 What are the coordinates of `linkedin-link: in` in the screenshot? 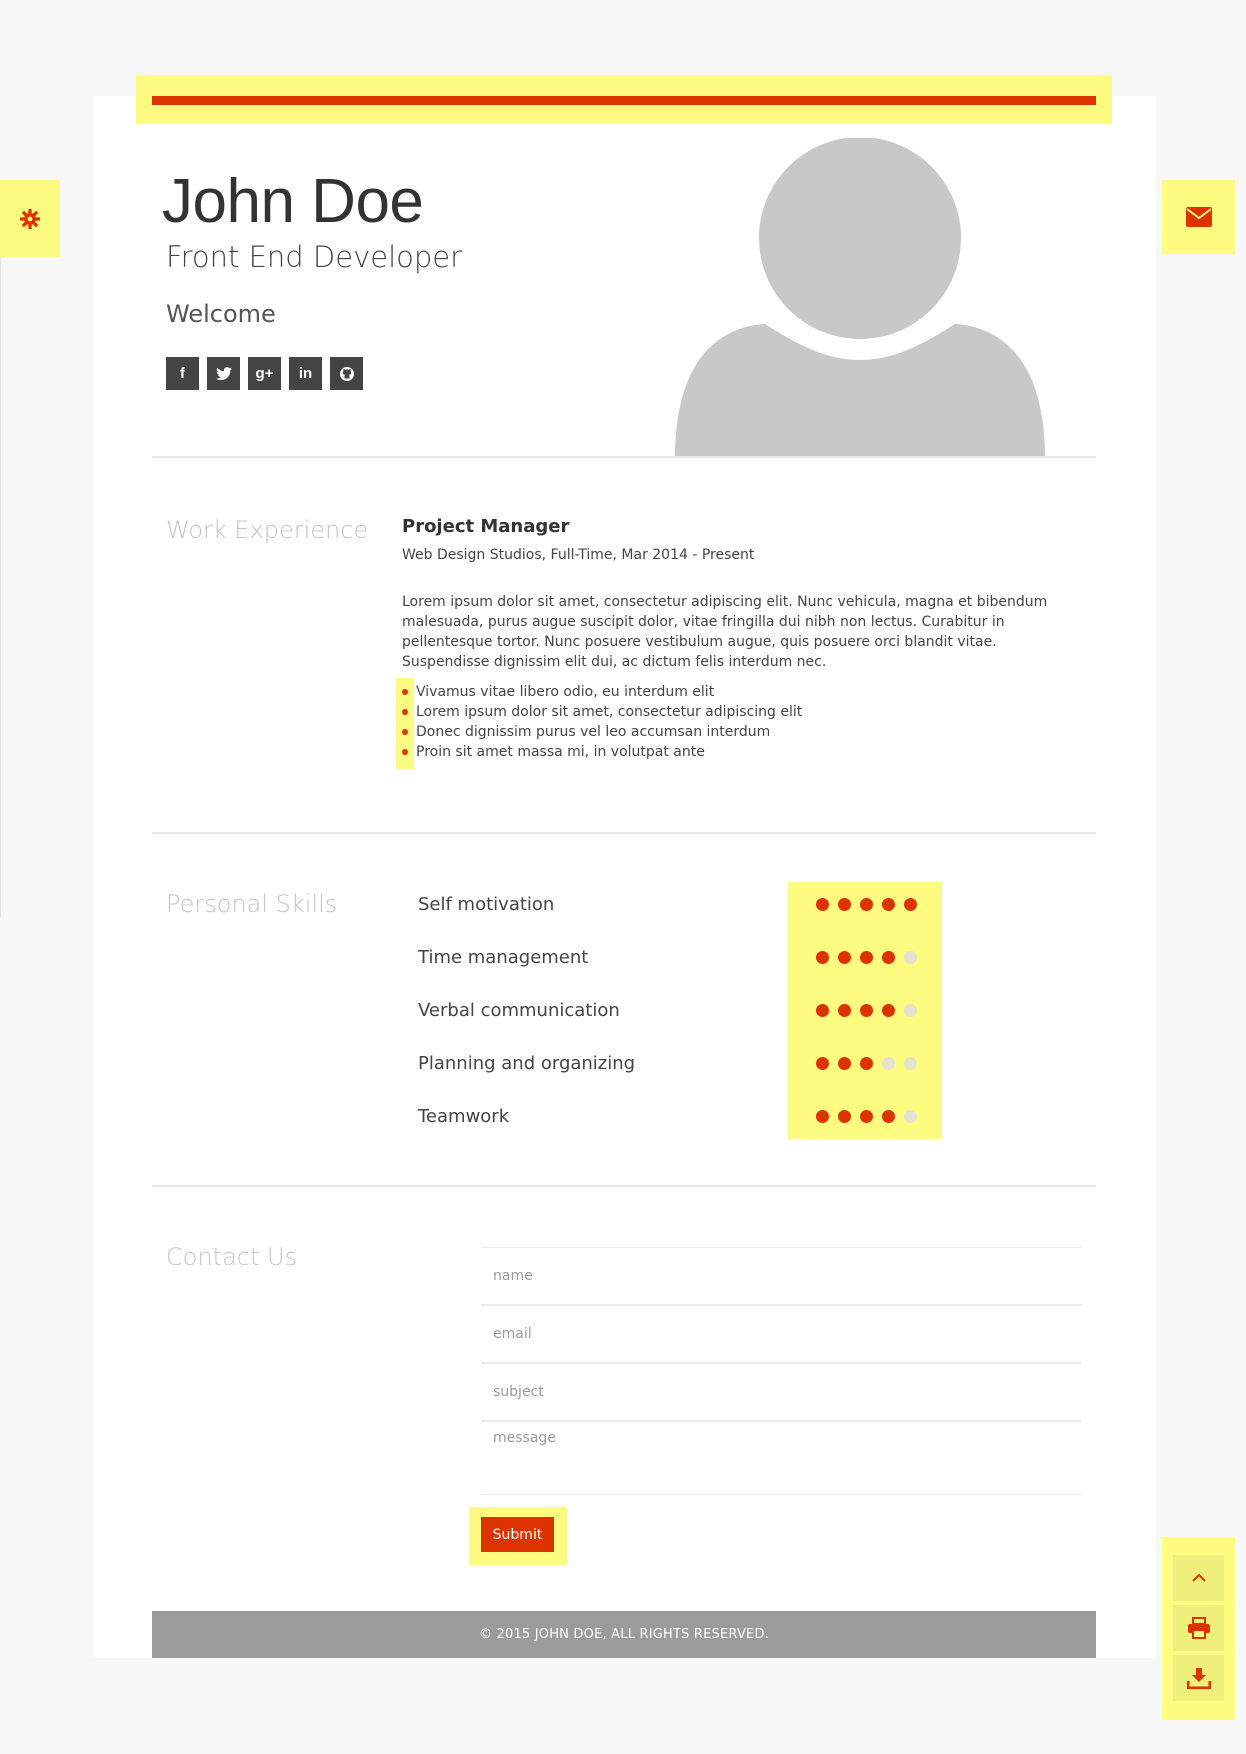 It's located at (305, 373).